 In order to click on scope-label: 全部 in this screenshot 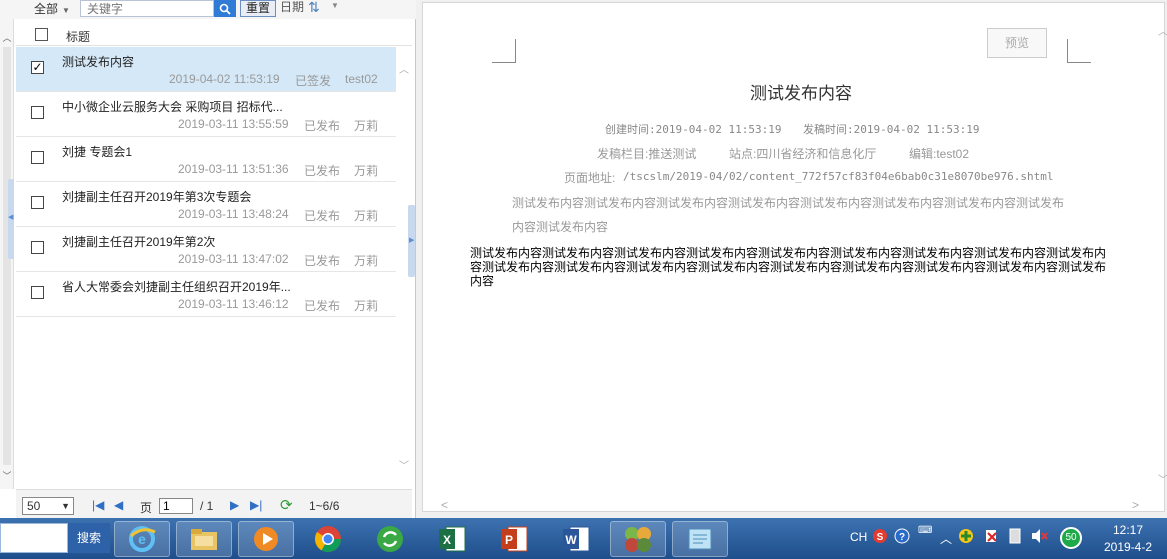, I will do `click(46, 9)`.